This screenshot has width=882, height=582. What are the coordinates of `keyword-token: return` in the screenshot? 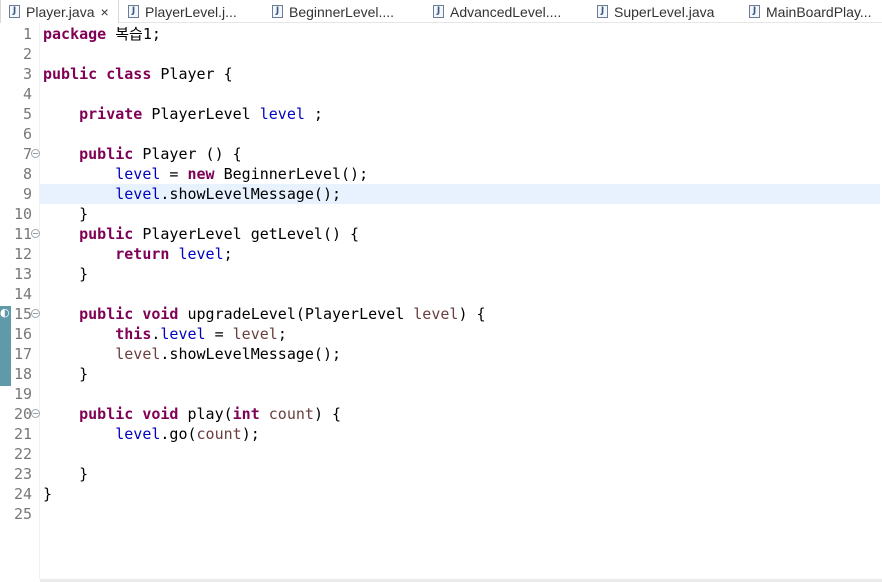 It's located at (142, 254).